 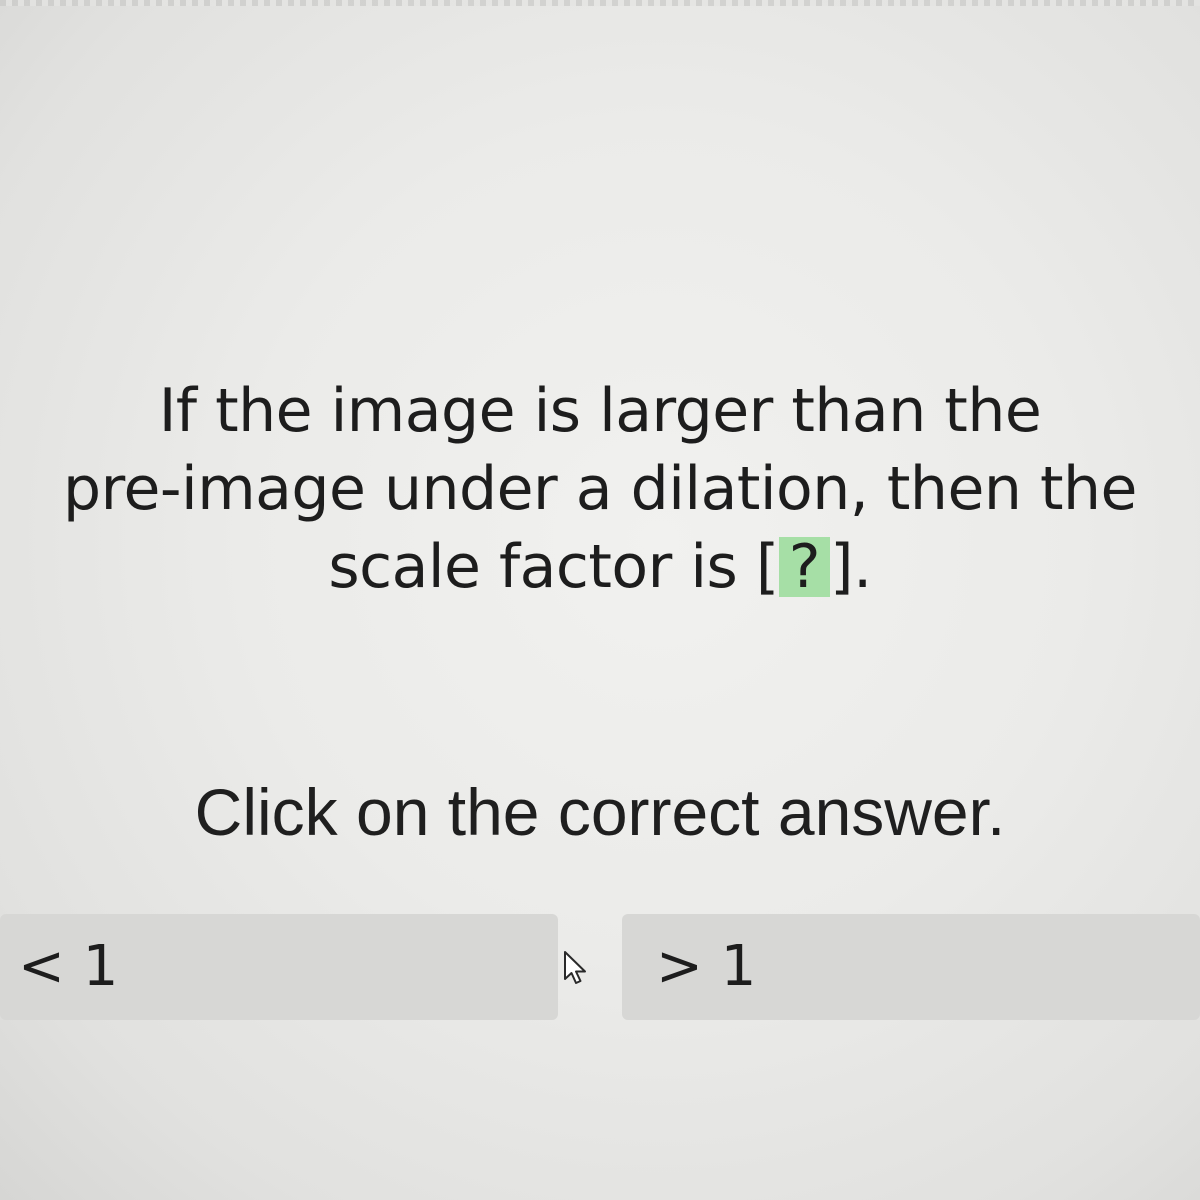 I want to click on question-line-1: If the image is larger than the, so click(x=600, y=411).